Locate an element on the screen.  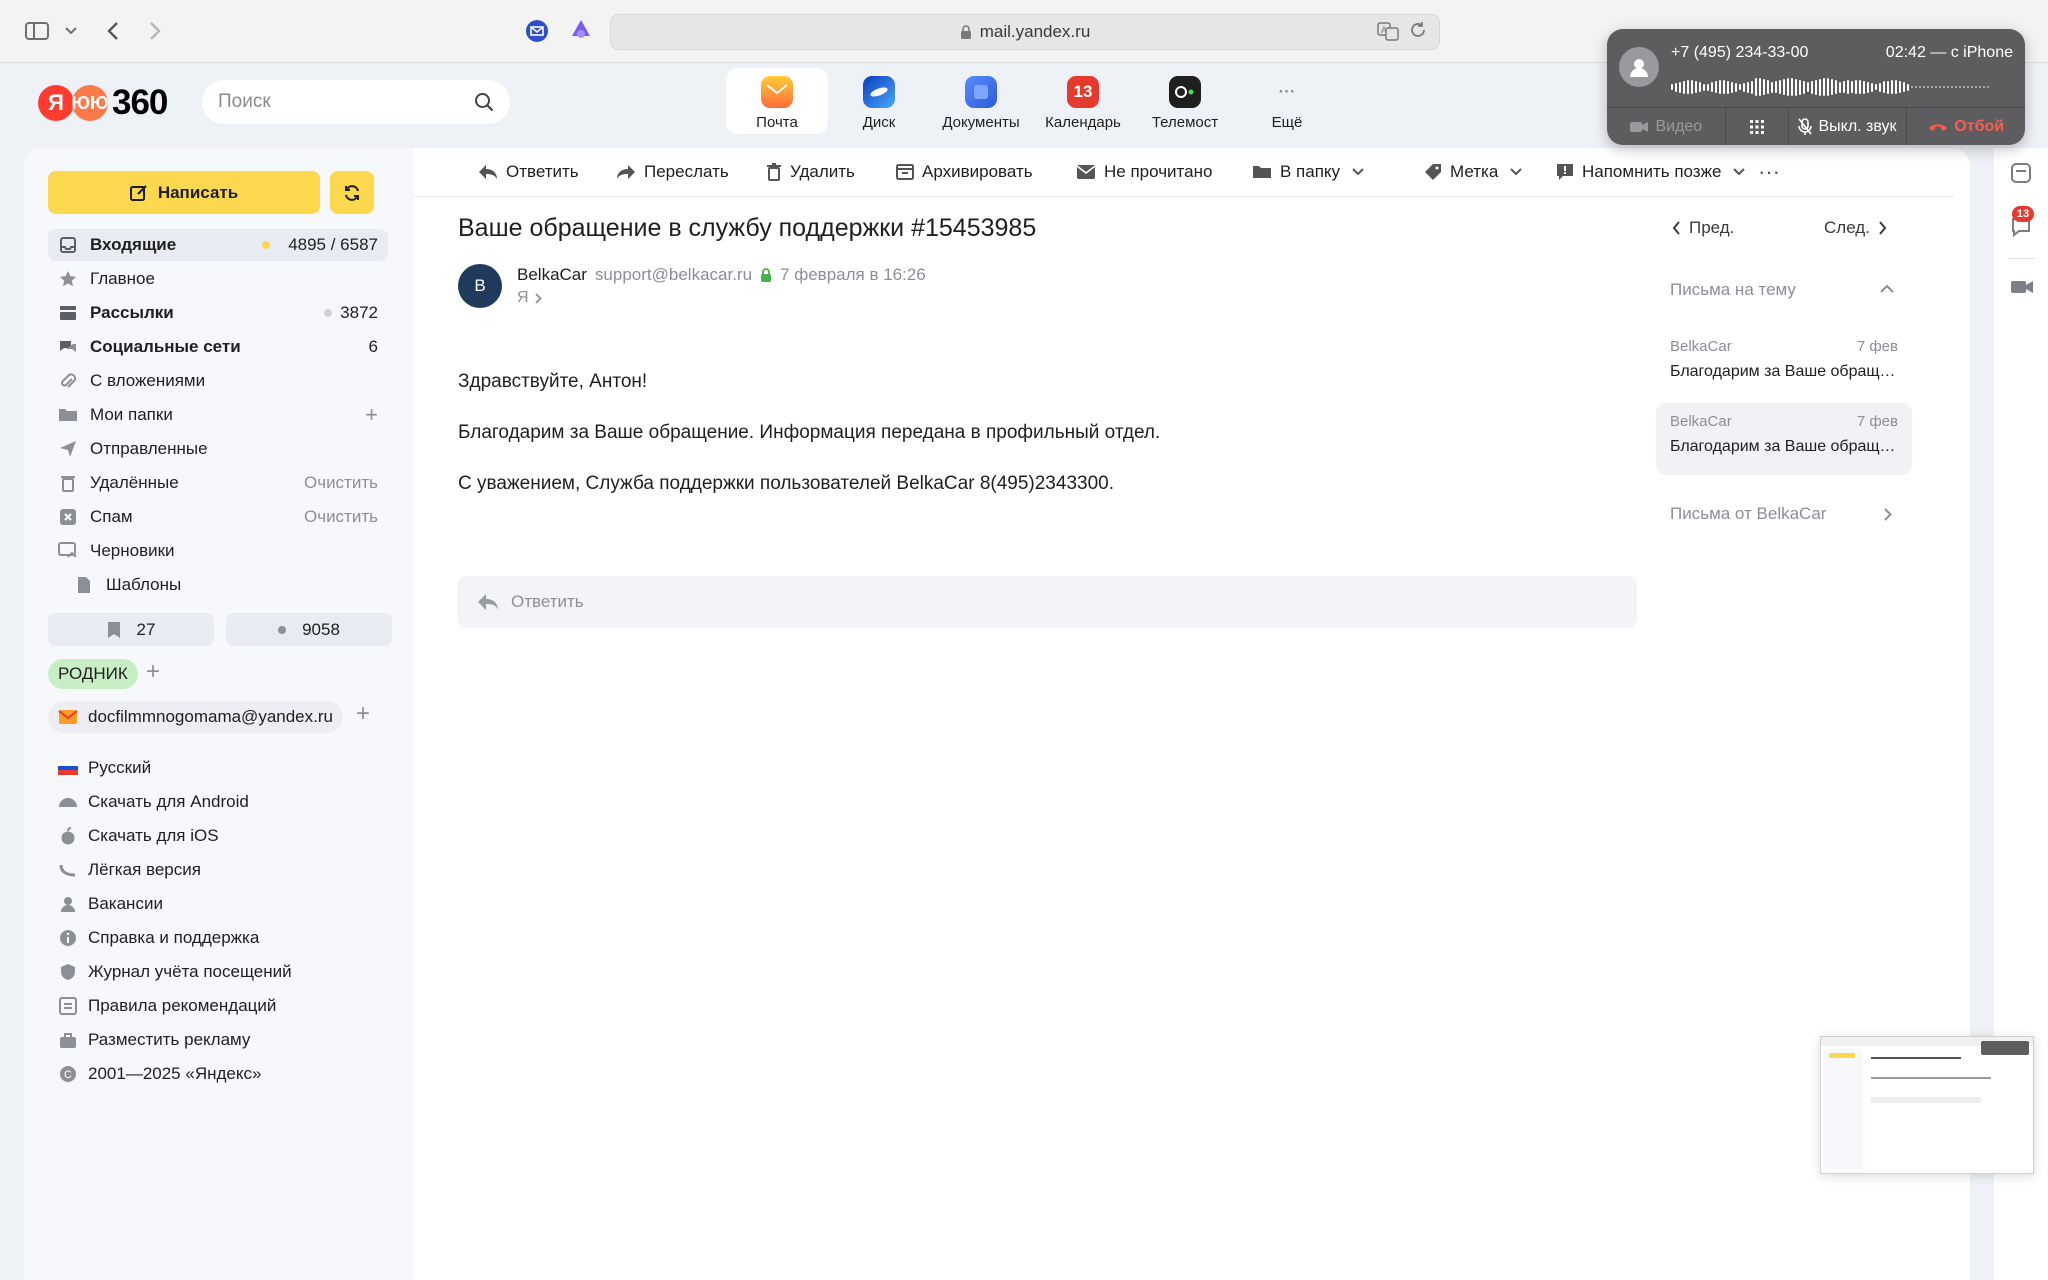
help-link: Справка и поддержка is located at coordinates (158, 938).